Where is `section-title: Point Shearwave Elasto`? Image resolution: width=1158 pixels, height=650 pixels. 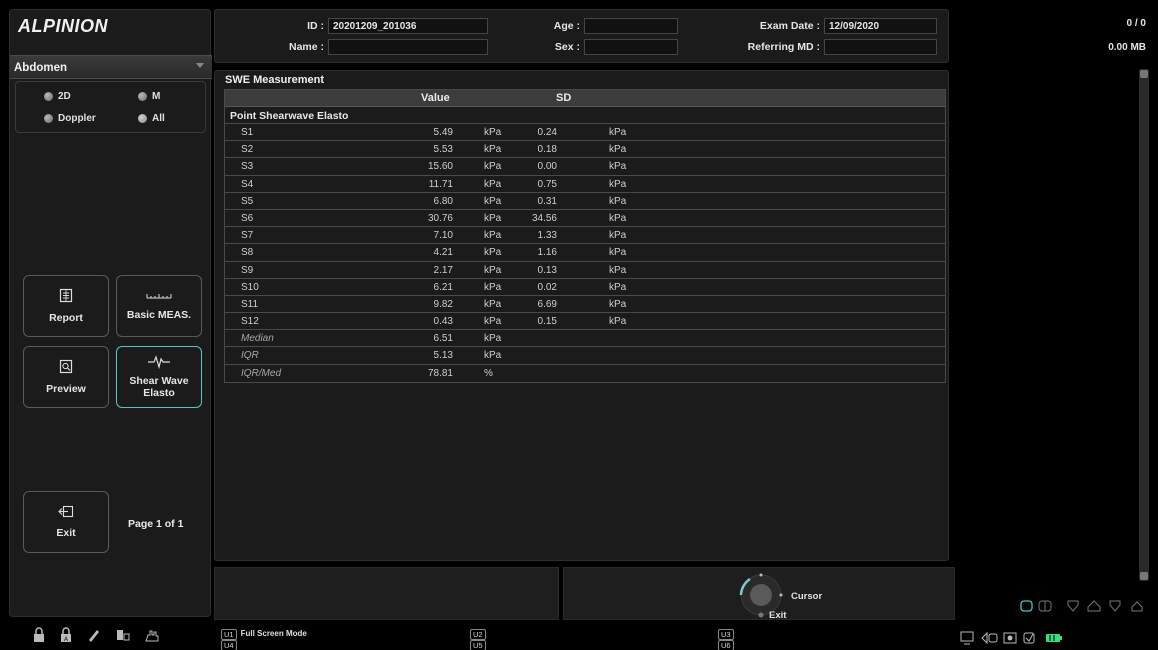 section-title: Point Shearwave Elasto is located at coordinates (289, 116).